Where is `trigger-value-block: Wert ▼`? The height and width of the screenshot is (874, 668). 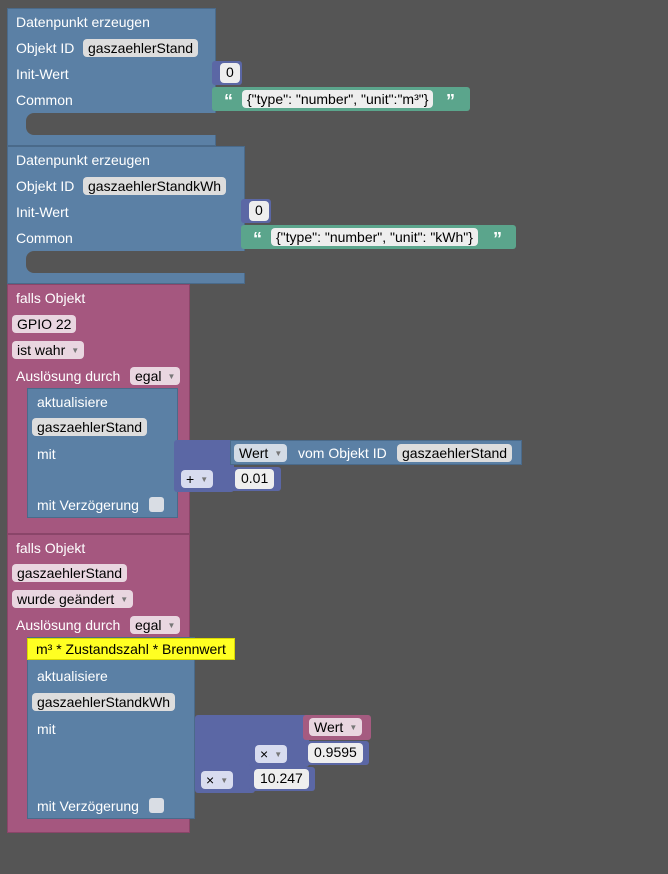
trigger-value-block: Wert ▼ is located at coordinates (337, 727).